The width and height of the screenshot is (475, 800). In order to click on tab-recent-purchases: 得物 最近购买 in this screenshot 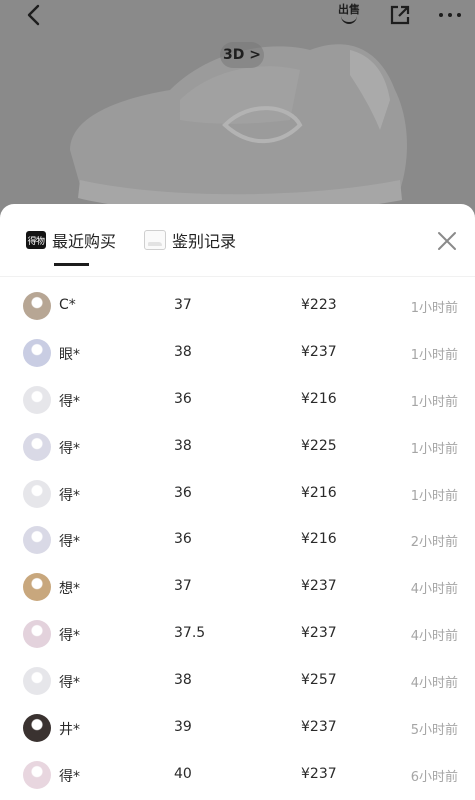, I will do `click(71, 240)`.